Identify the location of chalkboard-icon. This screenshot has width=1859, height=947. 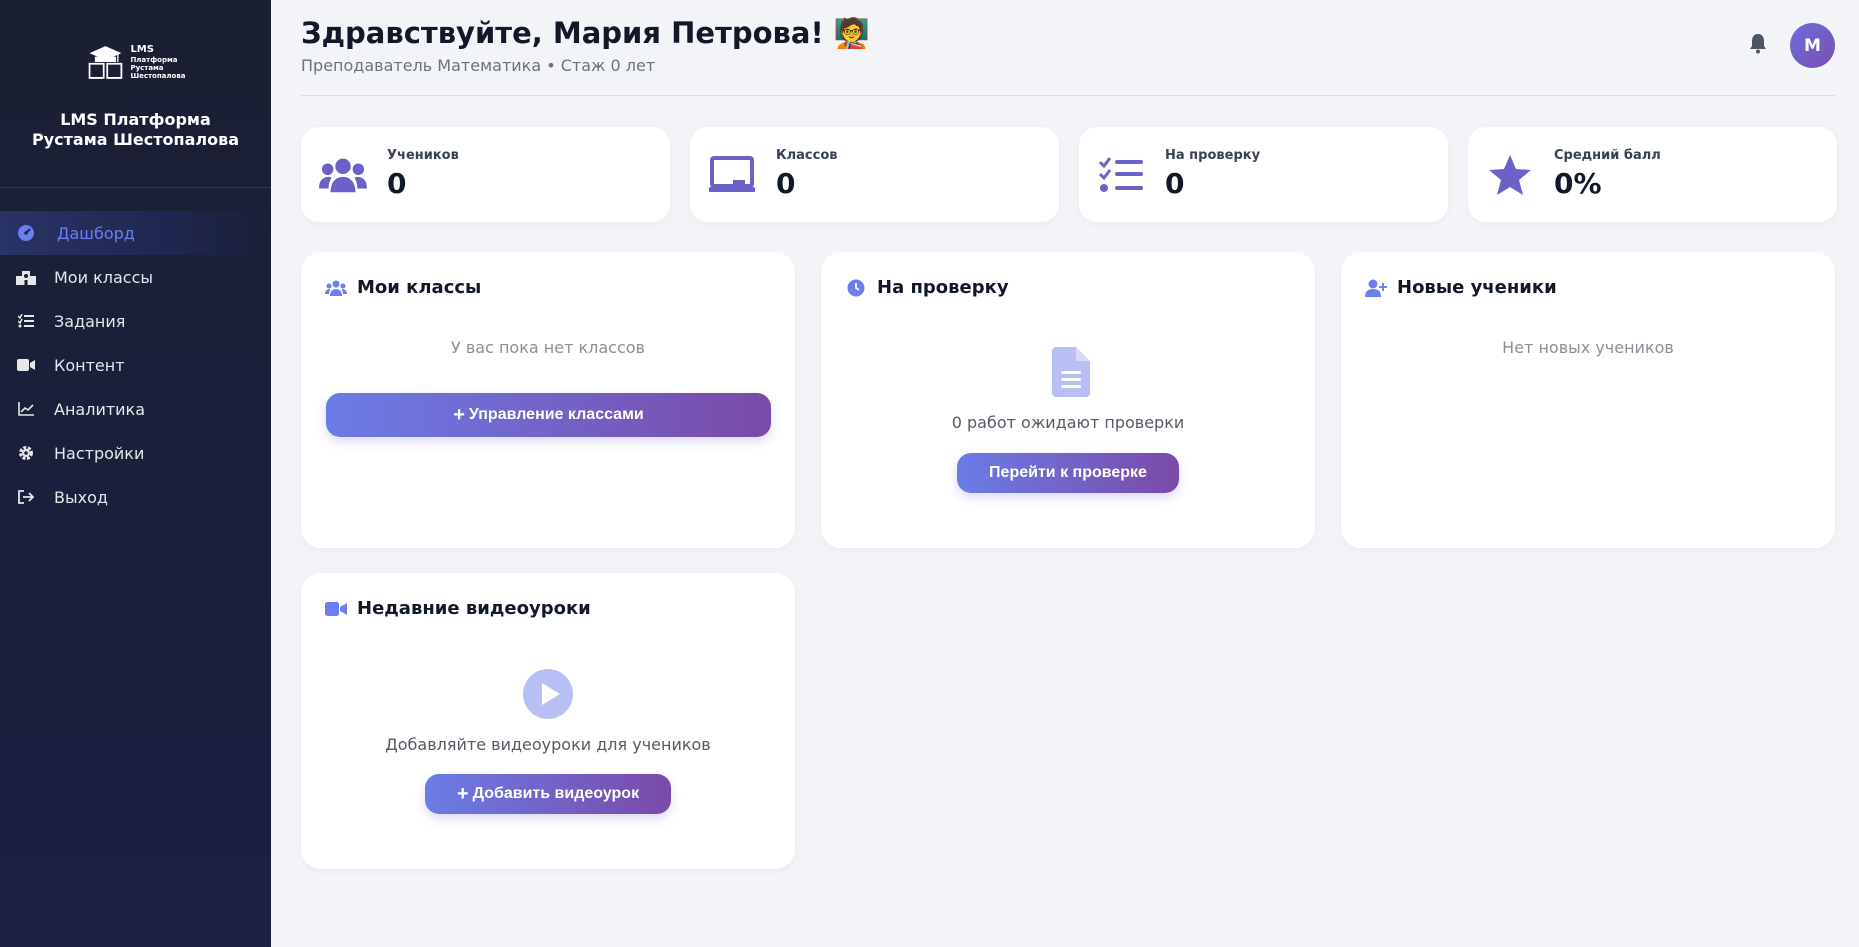
(732, 175).